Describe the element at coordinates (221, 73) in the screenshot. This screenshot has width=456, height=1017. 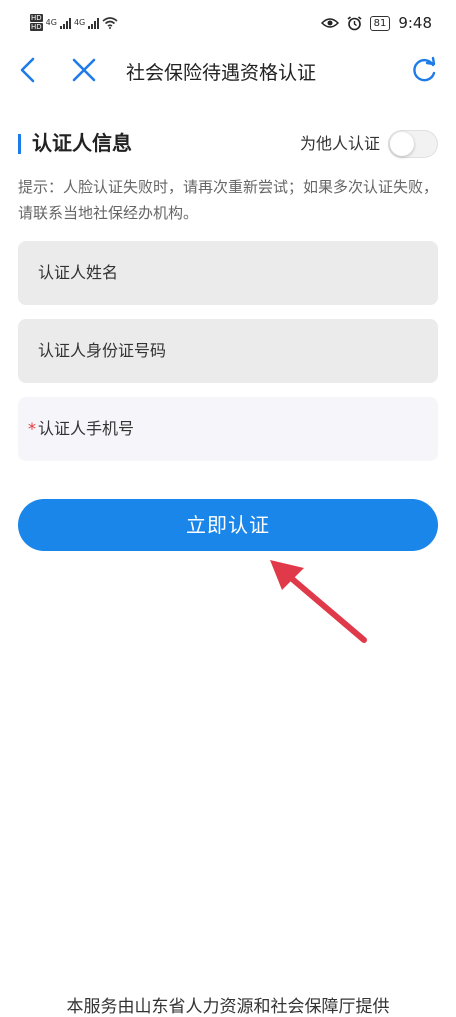
I see `page-title: 社会保险待遇资格认证` at that location.